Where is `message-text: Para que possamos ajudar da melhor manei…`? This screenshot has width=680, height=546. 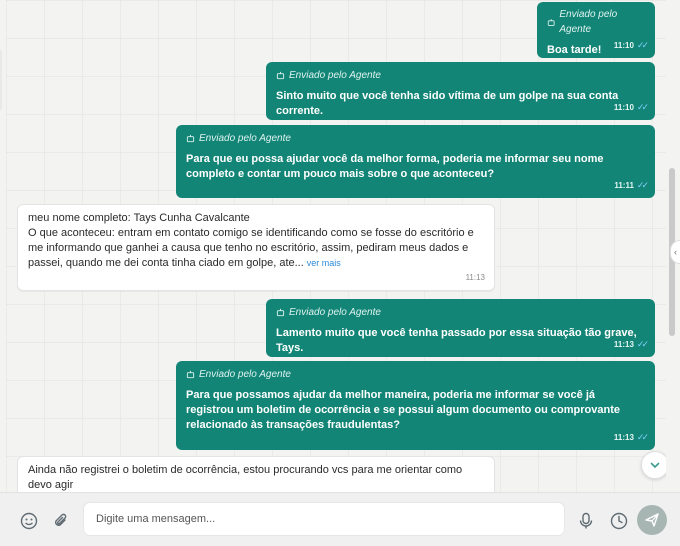
message-text: Para que possamos ajudar da melhor manei… is located at coordinates (403, 410).